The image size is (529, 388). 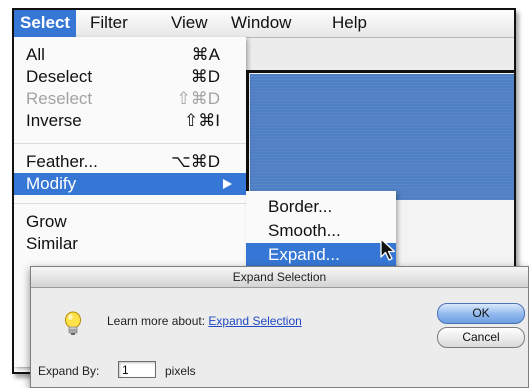 I want to click on menu-item-label: Modify, so click(x=51, y=183).